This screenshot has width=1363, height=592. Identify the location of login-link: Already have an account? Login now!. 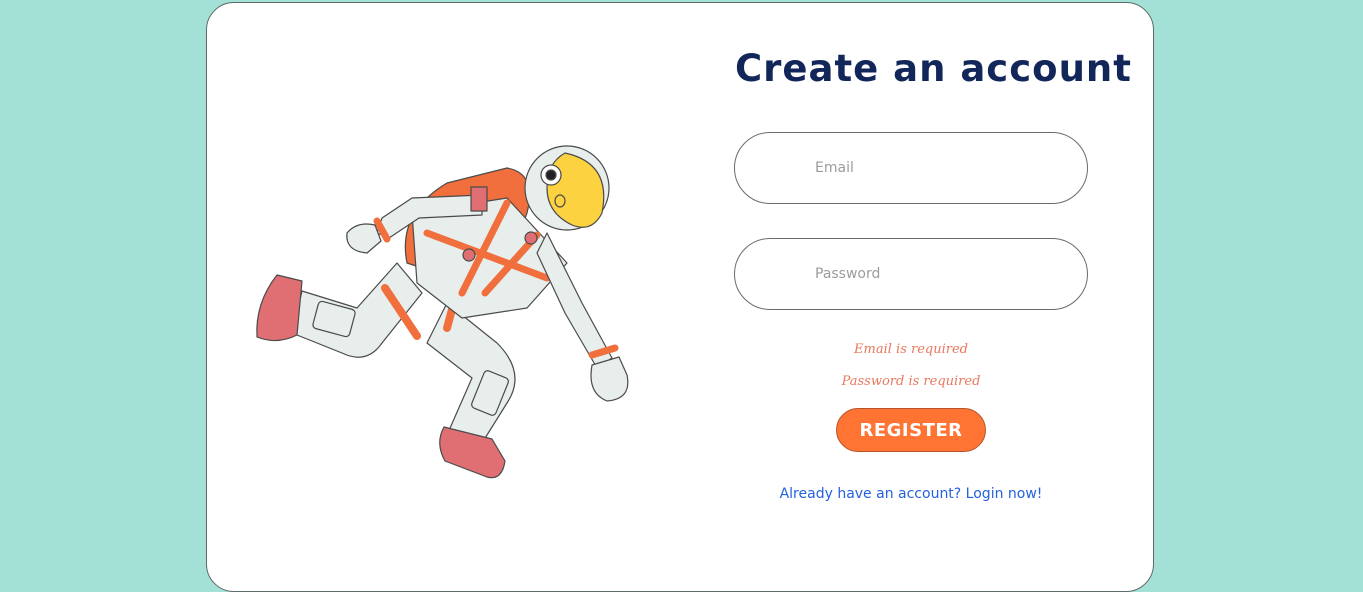
(911, 494).